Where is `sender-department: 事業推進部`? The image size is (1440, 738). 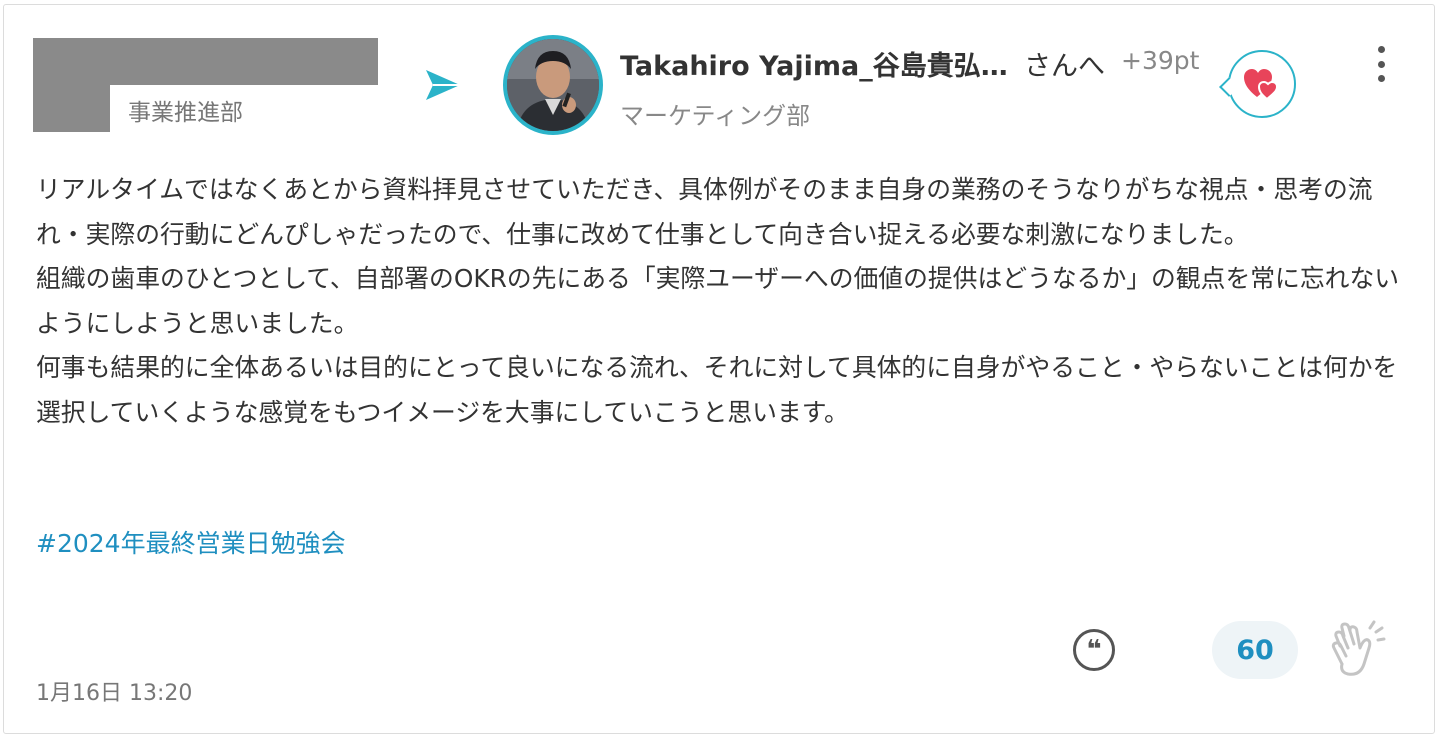 sender-department: 事業推進部 is located at coordinates (185, 113).